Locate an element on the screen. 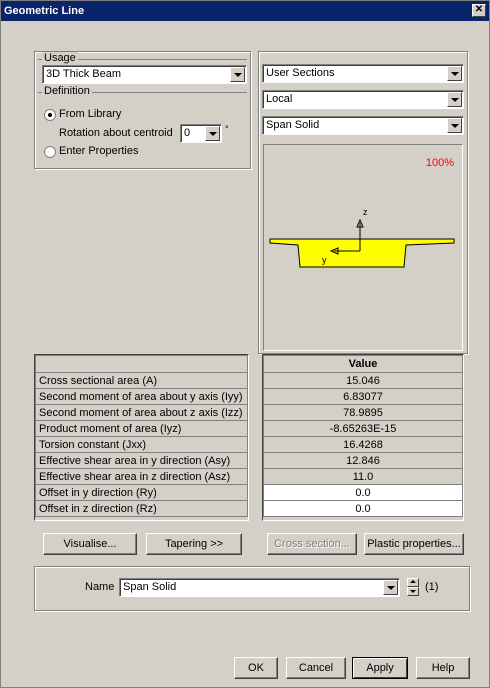  blank-header is located at coordinates (141, 364).